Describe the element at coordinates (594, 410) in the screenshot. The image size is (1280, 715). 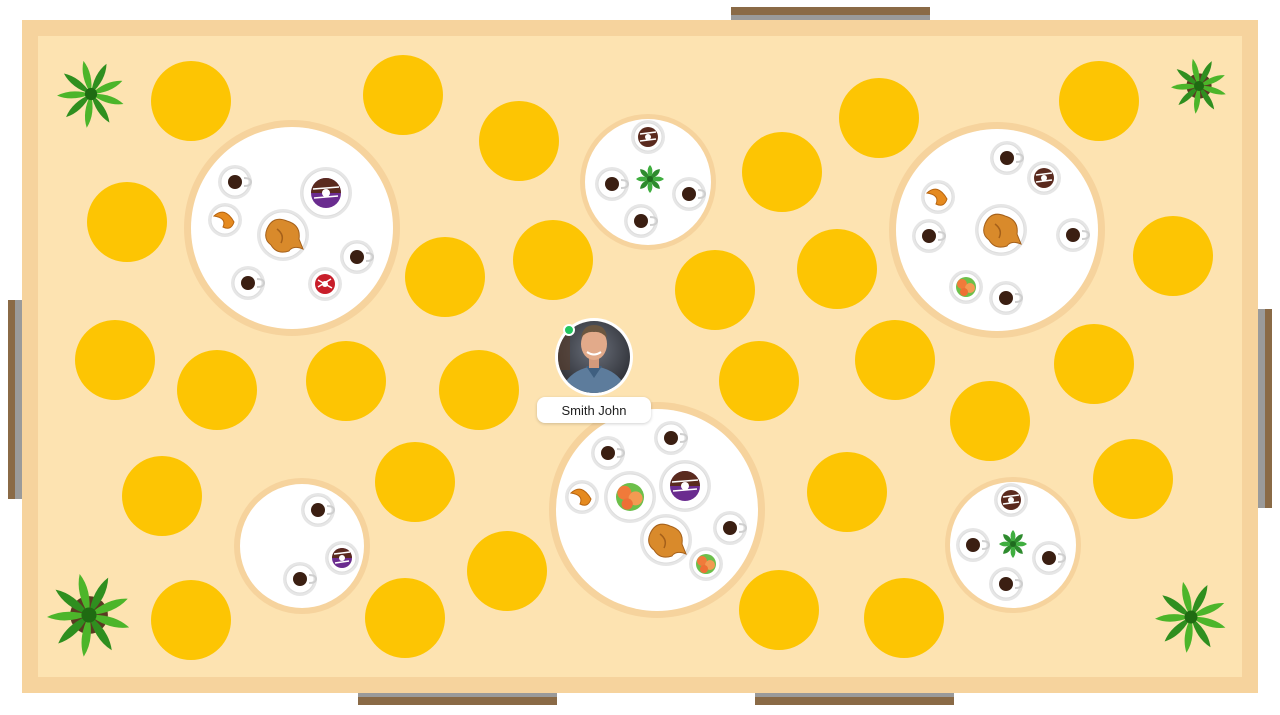
I see `user-name-label: Smith John` at that location.